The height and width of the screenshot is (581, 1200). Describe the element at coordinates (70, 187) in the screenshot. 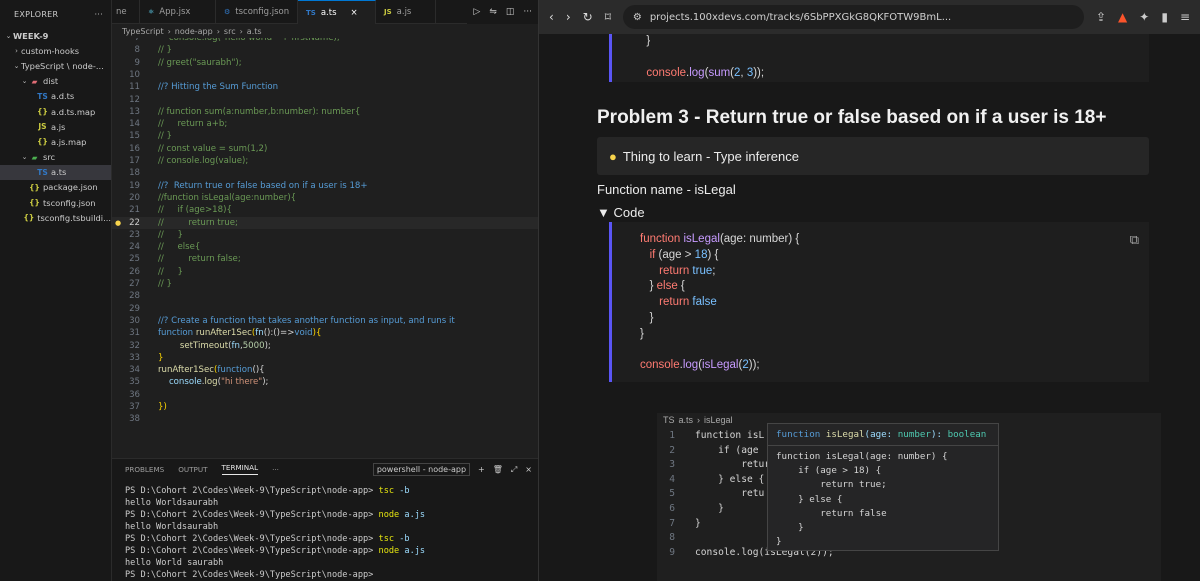

I see `explorer-item-label: package.json` at that location.